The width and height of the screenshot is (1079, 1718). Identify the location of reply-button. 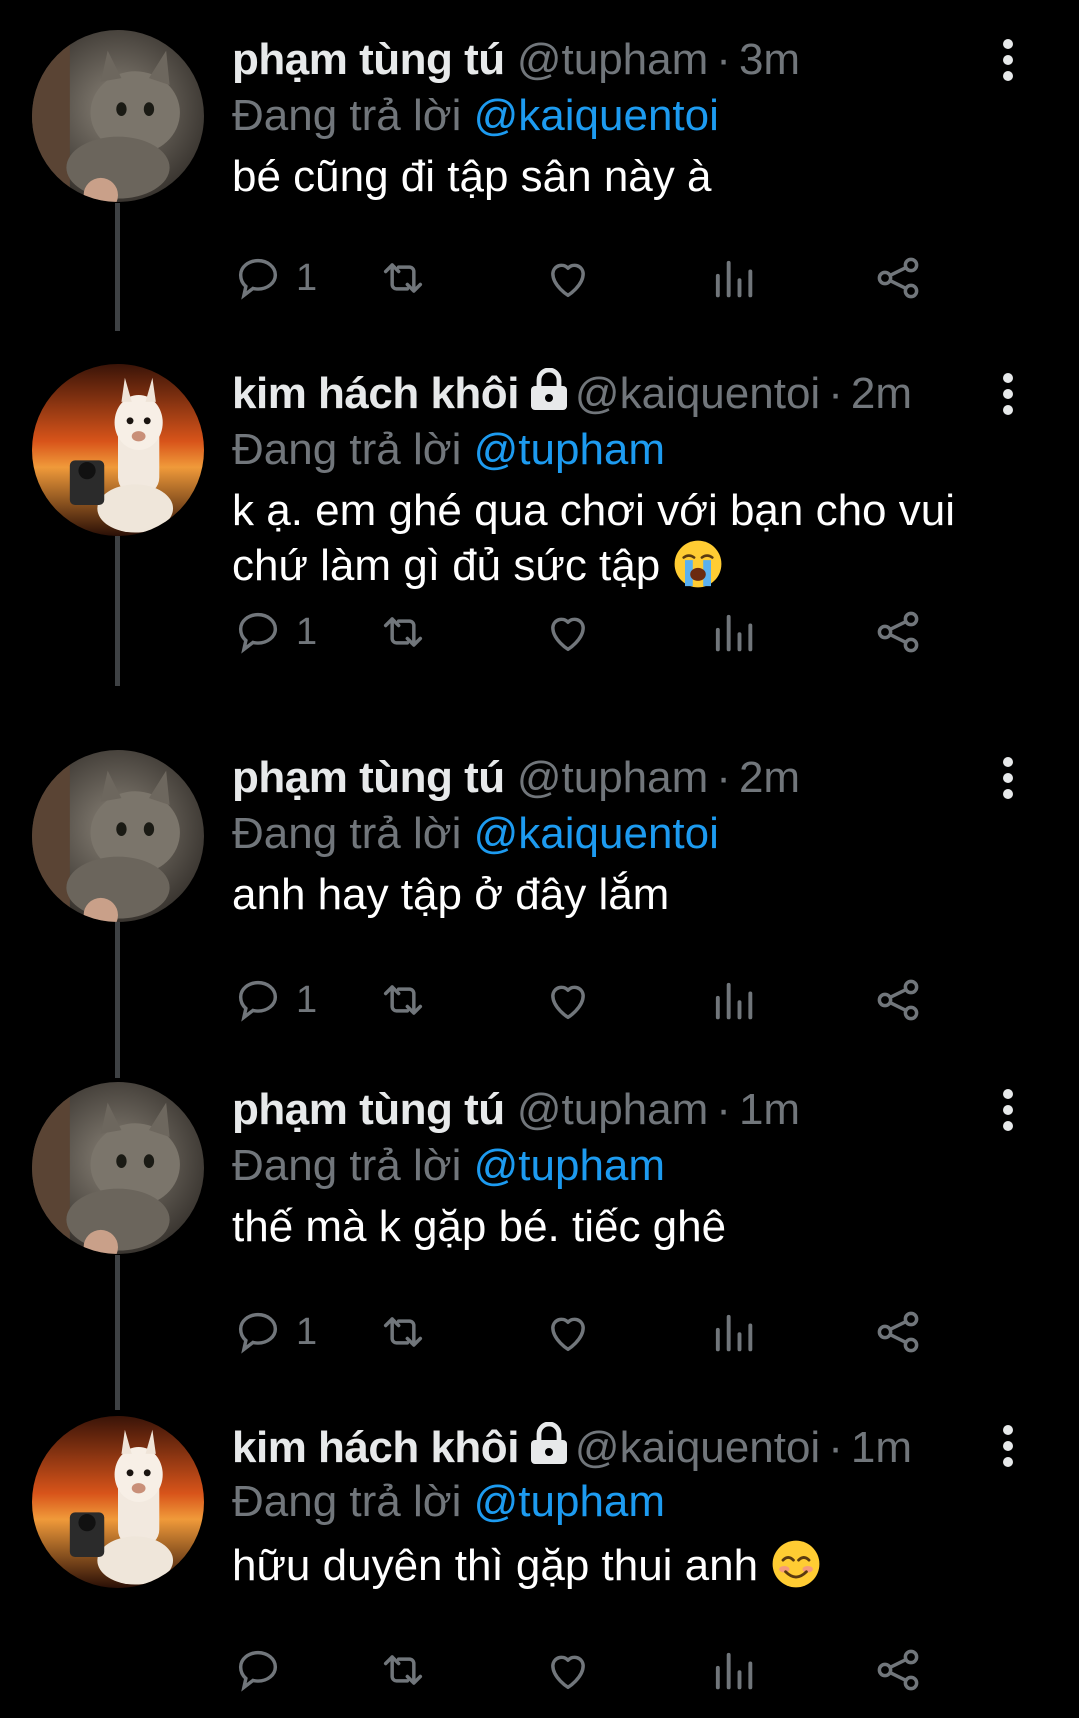
(264, 1670).